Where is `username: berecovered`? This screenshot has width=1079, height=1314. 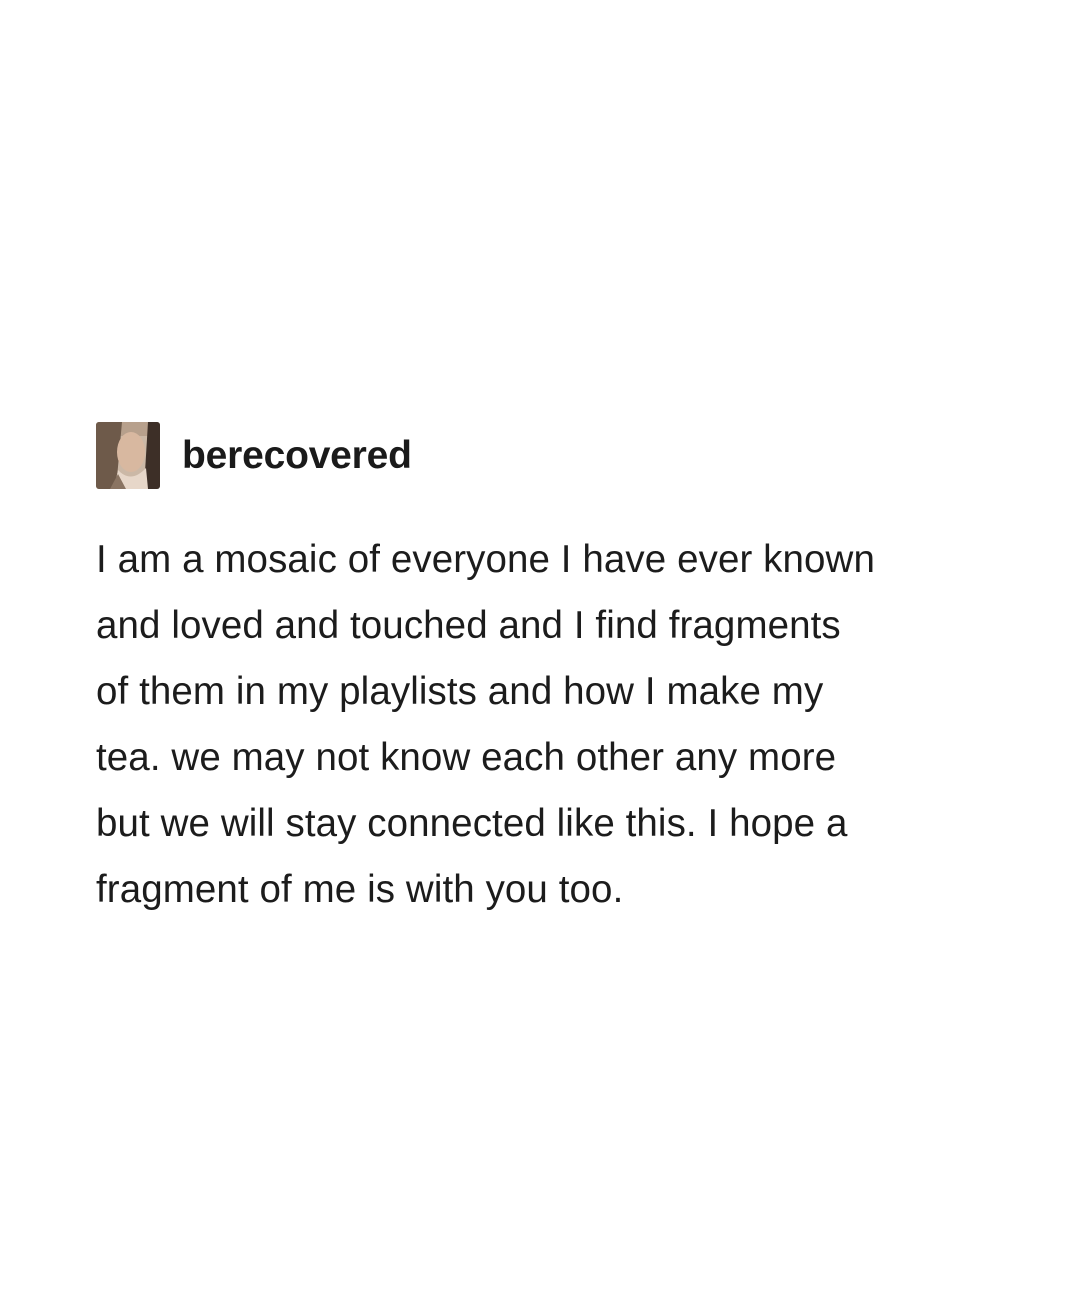 username: berecovered is located at coordinates (297, 455).